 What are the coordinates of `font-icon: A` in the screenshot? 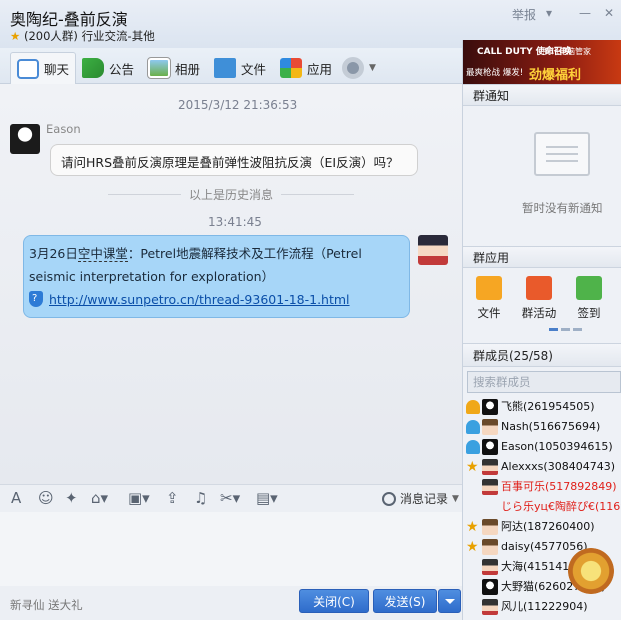 It's located at (16, 498).